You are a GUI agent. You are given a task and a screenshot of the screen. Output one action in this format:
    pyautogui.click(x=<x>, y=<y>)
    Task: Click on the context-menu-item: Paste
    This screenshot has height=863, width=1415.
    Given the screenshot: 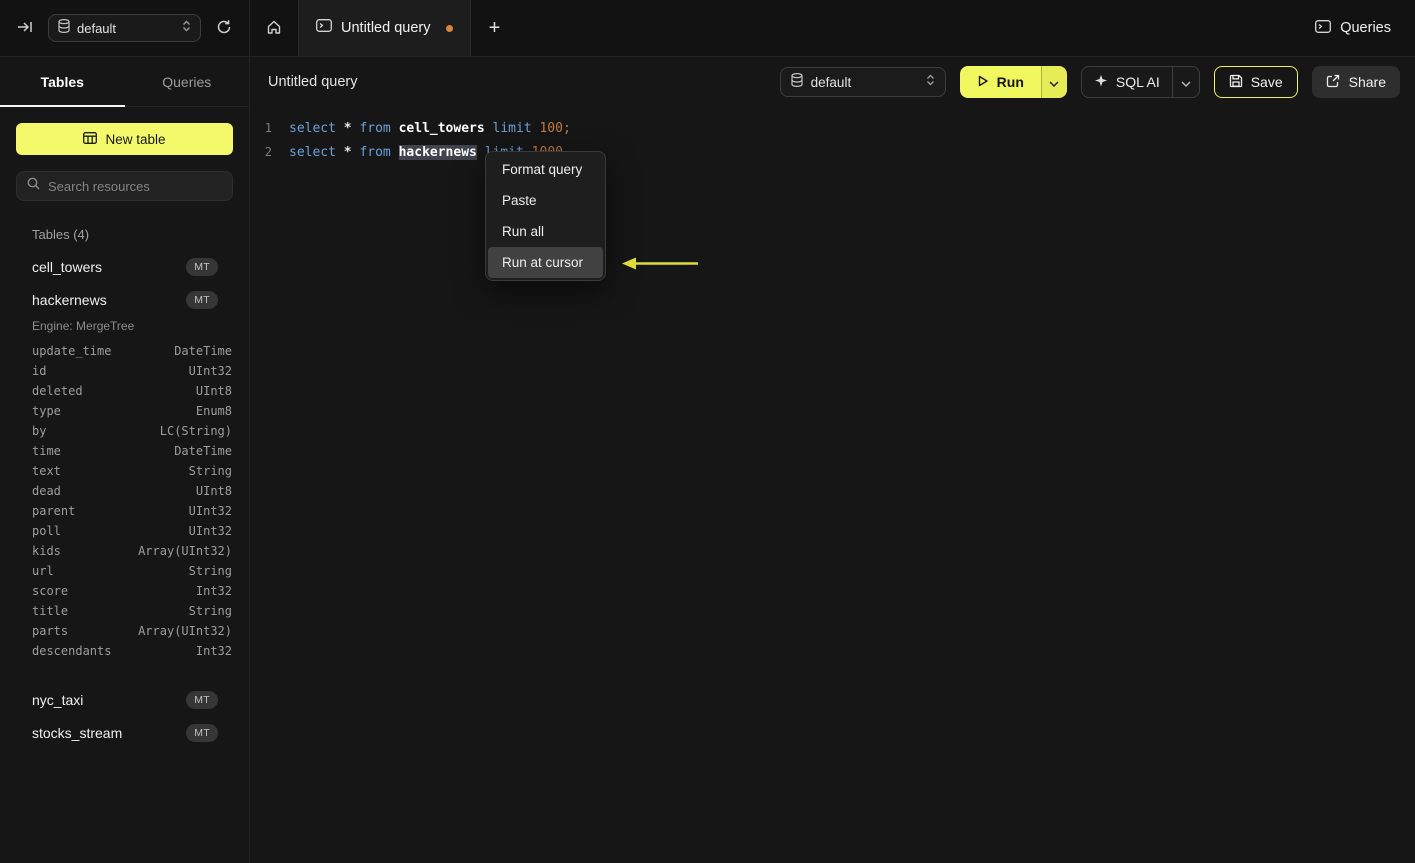 What is the action you would take?
    pyautogui.click(x=545, y=200)
    